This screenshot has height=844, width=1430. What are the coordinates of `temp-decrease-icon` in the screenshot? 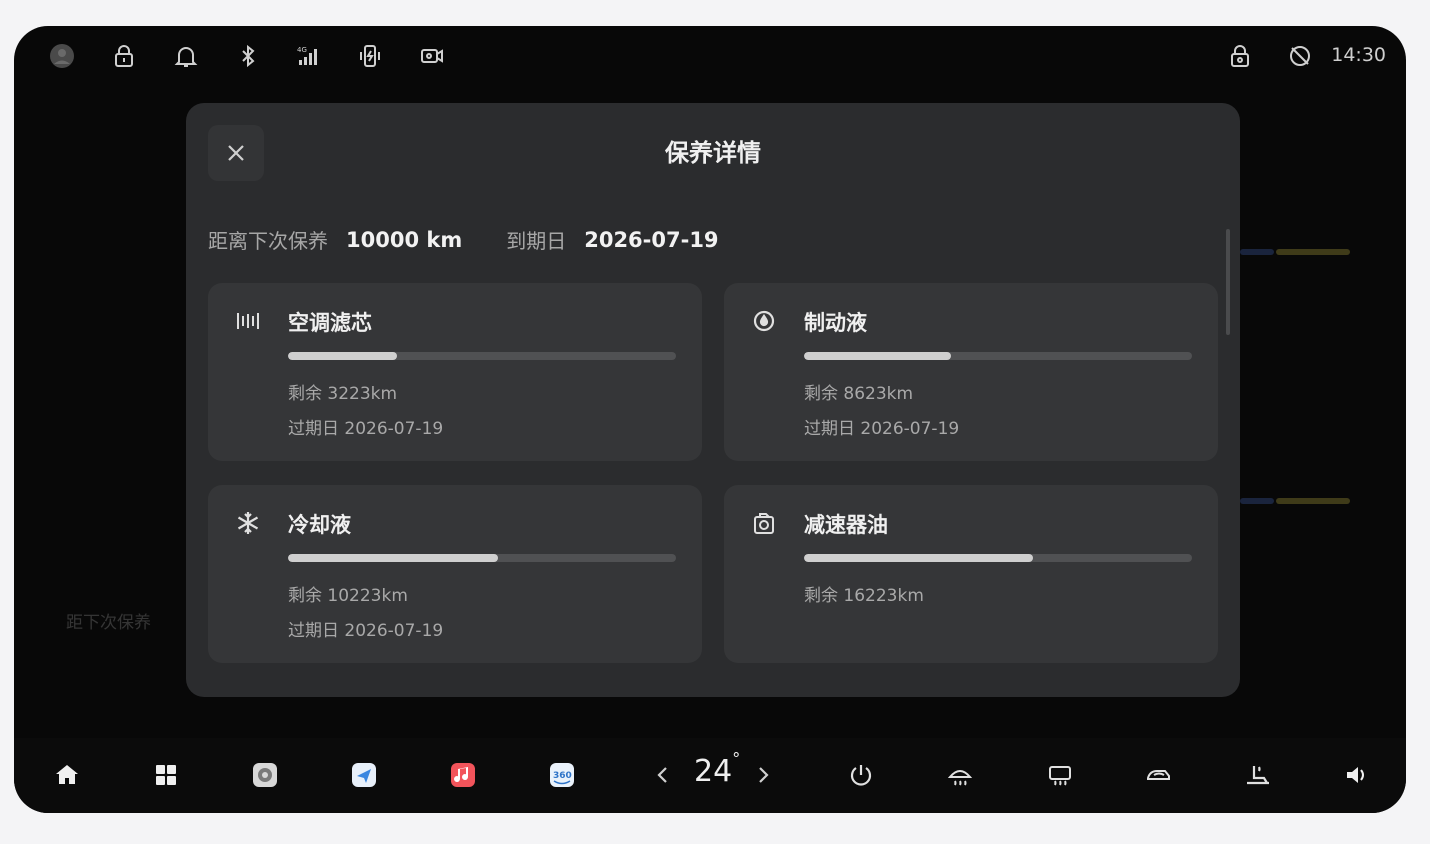 It's located at (663, 775).